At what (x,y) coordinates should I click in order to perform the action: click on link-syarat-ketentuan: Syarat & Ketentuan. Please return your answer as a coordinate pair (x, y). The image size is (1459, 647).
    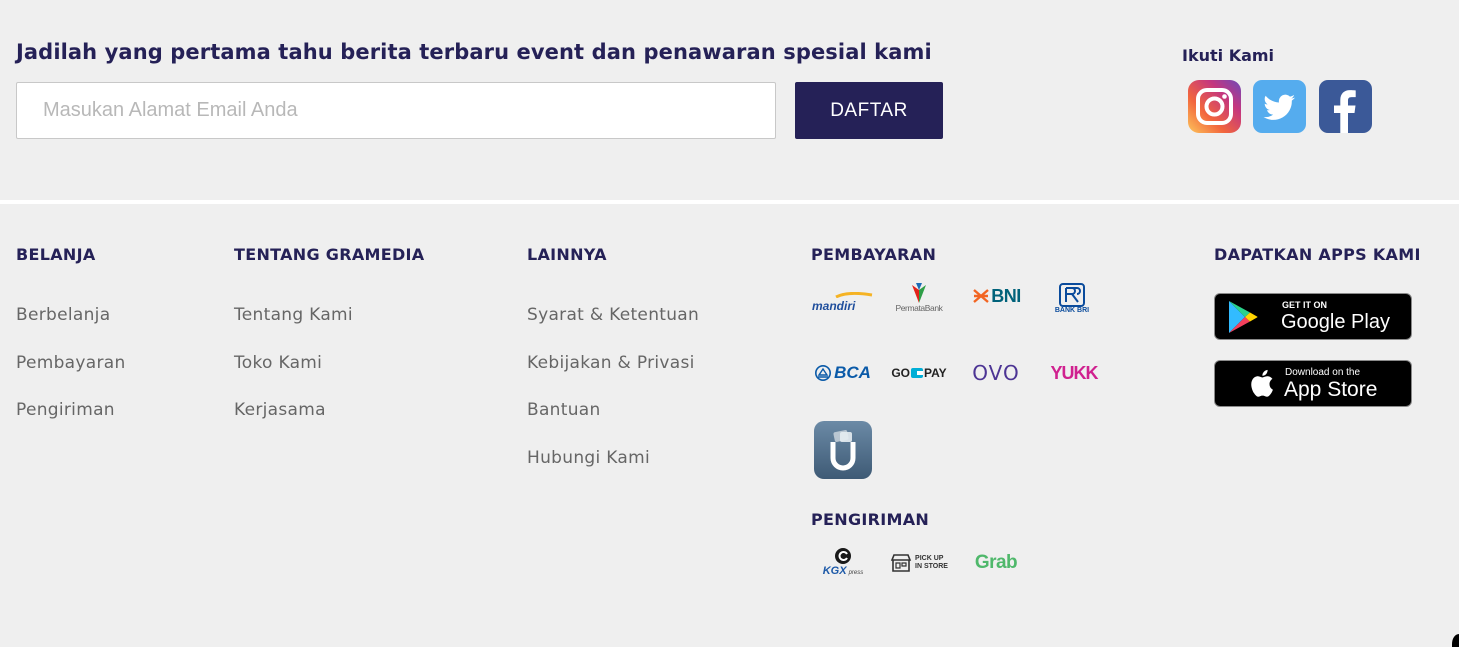
    Looking at the image, I should click on (613, 315).